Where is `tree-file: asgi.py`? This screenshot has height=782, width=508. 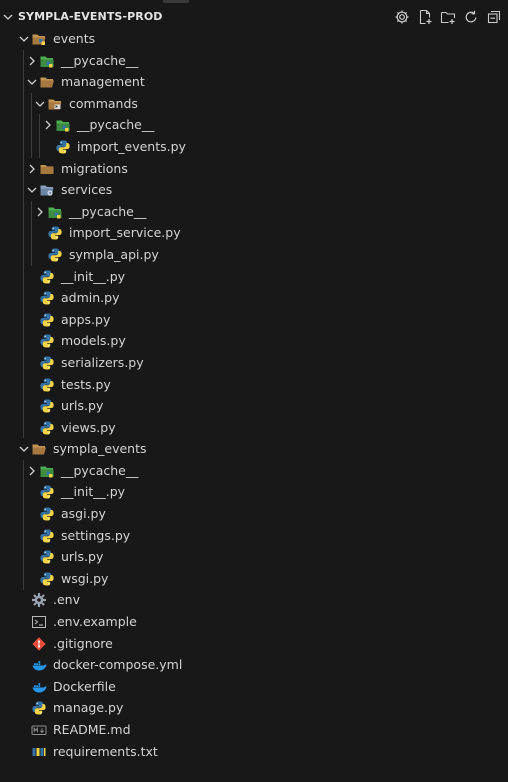
tree-file: asgi.py is located at coordinates (254, 514).